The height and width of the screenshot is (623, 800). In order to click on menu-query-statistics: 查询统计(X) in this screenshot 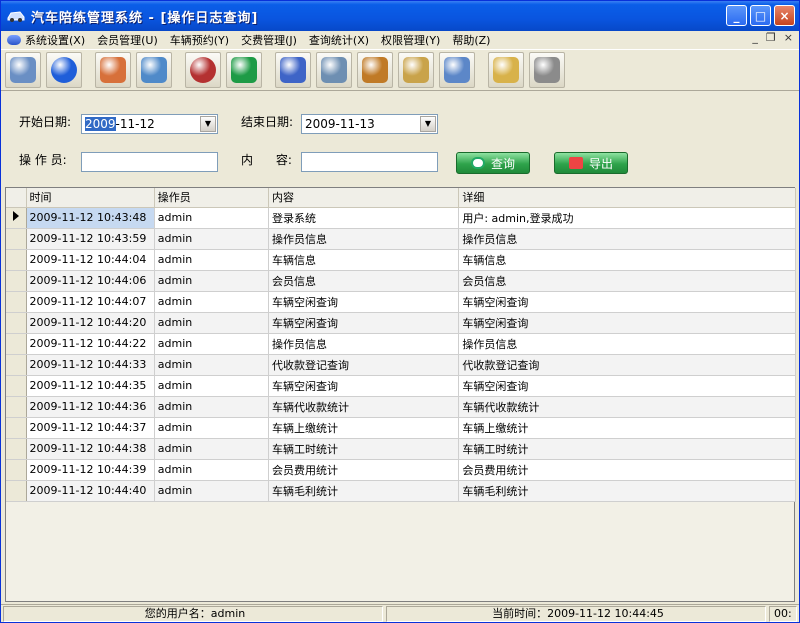, I will do `click(339, 40)`.